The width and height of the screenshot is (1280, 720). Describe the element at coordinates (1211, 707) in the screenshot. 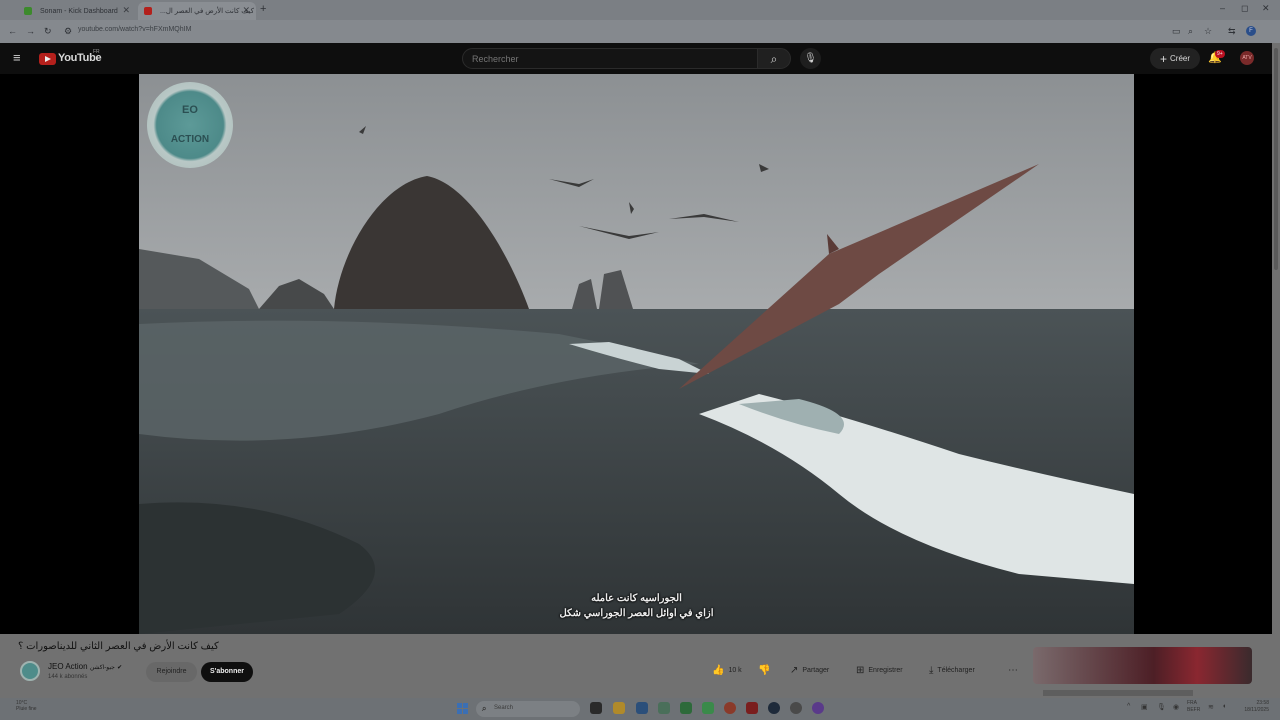

I see `wifi-icon: ≋` at that location.